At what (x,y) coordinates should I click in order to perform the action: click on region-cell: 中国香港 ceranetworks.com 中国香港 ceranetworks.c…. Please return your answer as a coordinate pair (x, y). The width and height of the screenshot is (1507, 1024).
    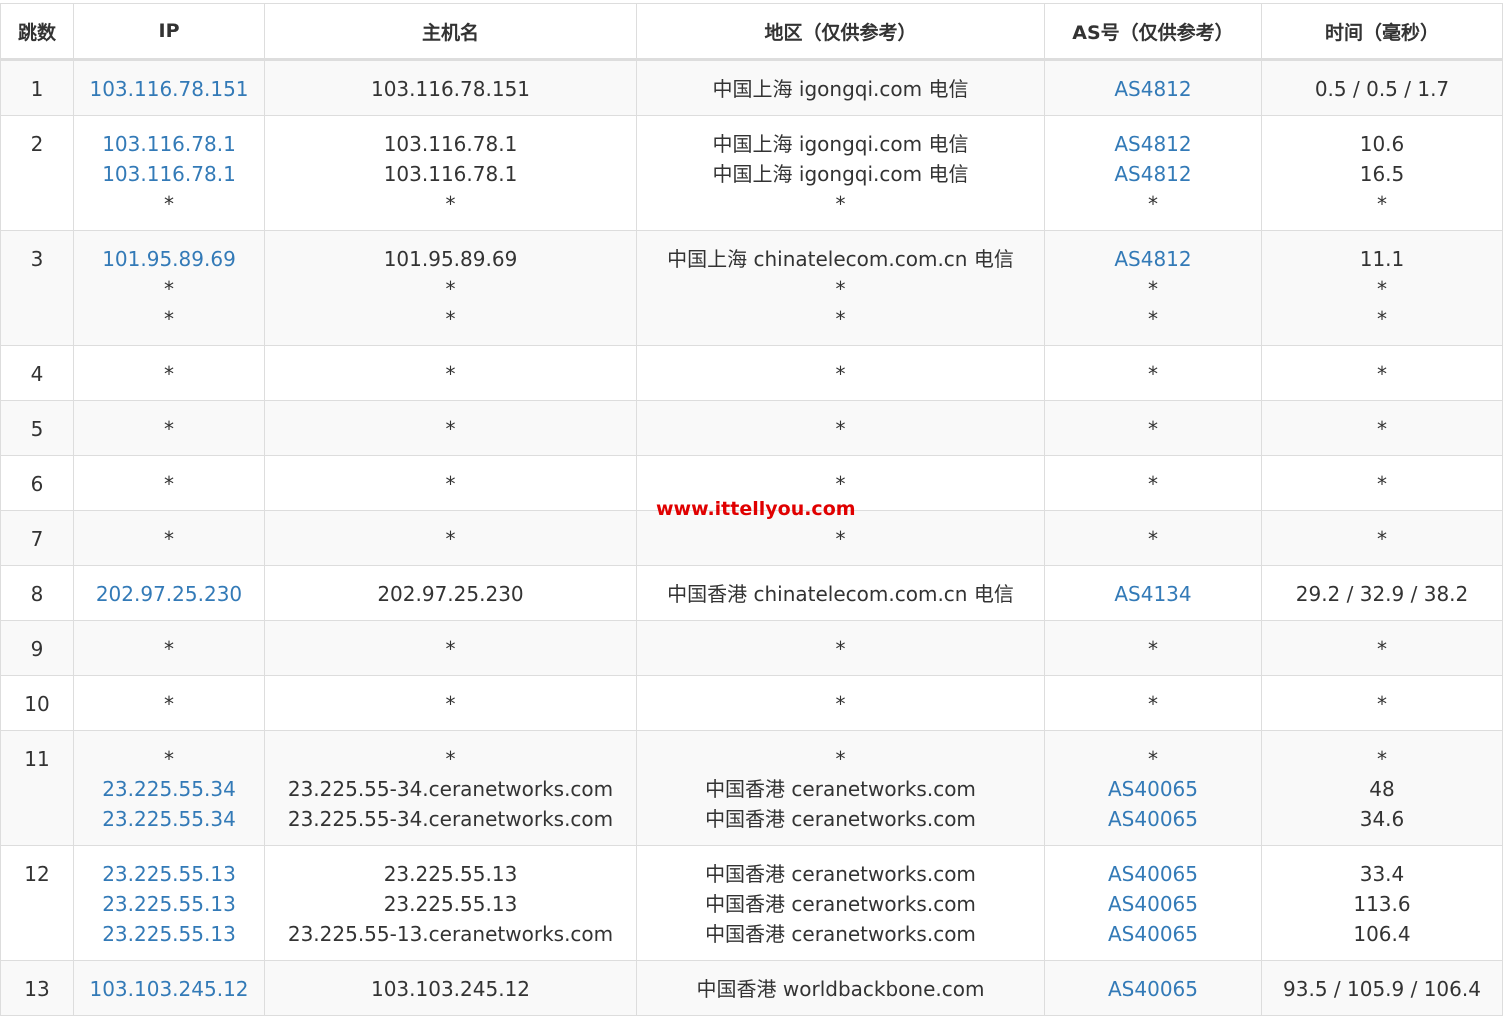
    Looking at the image, I should click on (840, 903).